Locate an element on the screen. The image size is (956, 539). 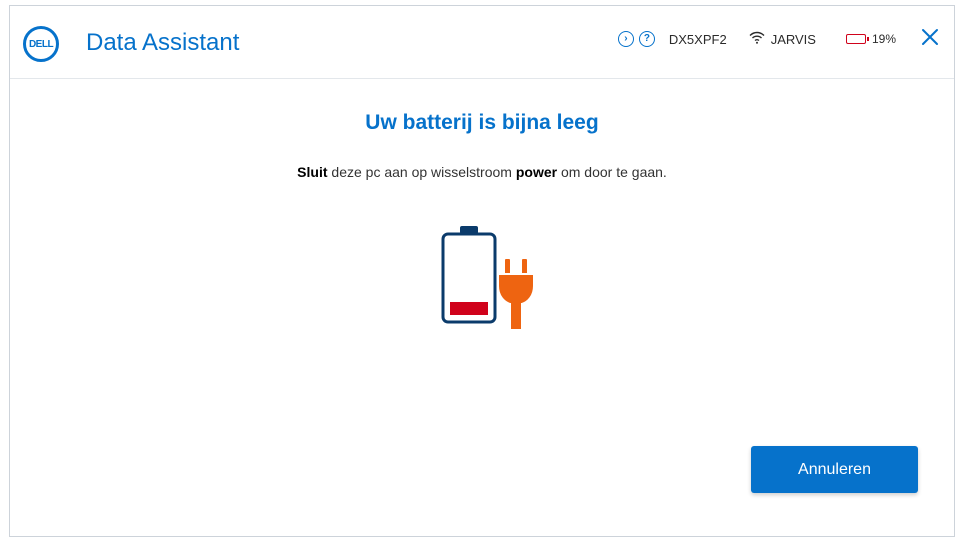
status-bar: › ? DX5XPF2 JARVIS 19% is located at coordinates (779, 39).